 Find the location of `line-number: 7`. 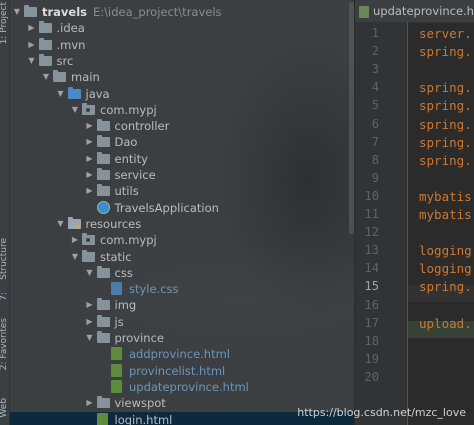

line-number: 7 is located at coordinates (375, 141).